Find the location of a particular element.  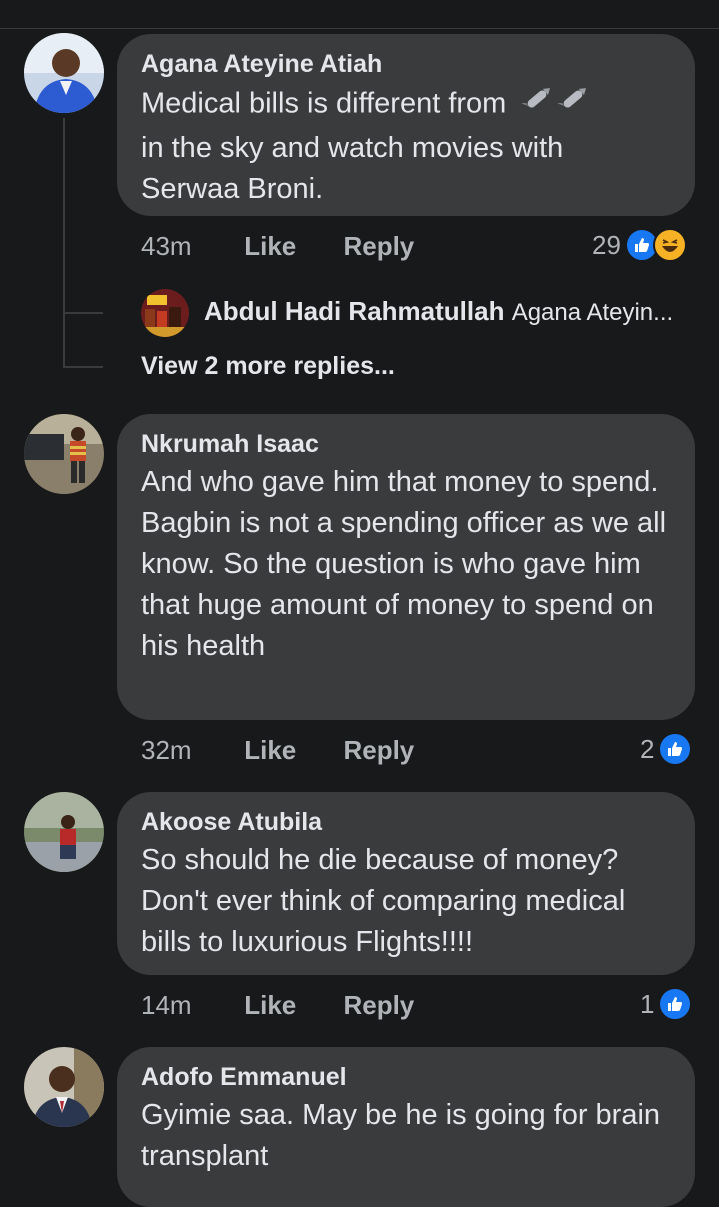

comment-author: Agana Ateyine Atiah is located at coordinates (406, 64).